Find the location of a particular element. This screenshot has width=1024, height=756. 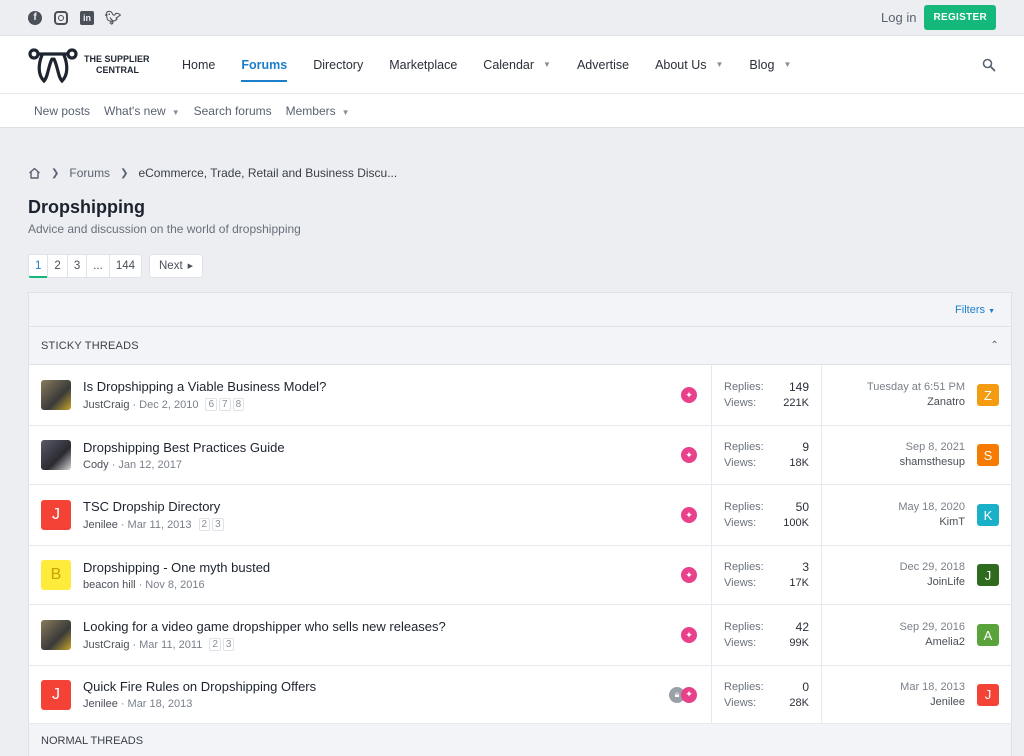

nav-about-us: About Us ▼ is located at coordinates (689, 65).